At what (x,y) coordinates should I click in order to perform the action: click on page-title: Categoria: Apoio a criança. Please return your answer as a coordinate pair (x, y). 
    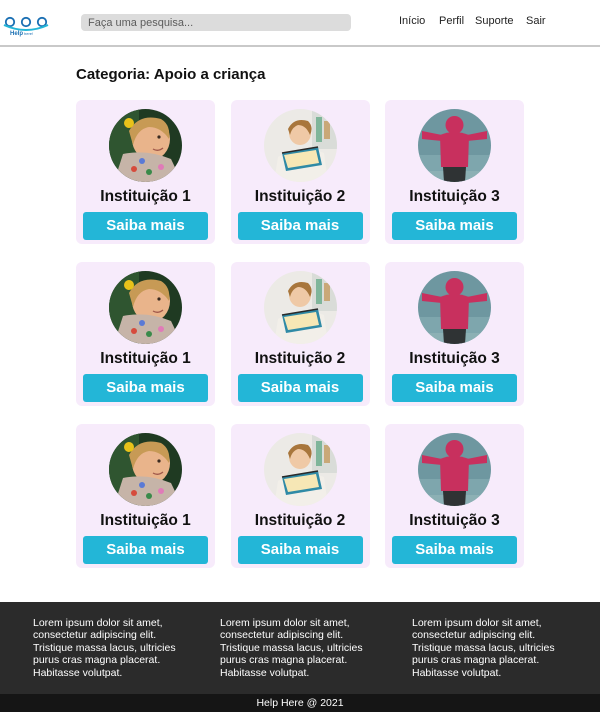
    Looking at the image, I should click on (171, 74).